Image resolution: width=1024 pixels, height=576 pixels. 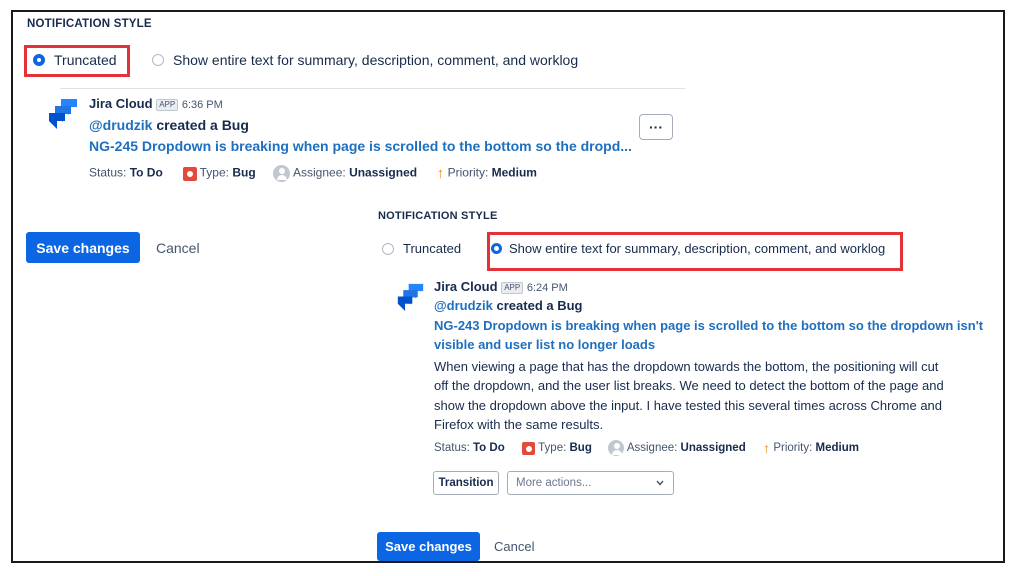 I want to click on bottom-priority-label: Priority:, so click(x=793, y=448).